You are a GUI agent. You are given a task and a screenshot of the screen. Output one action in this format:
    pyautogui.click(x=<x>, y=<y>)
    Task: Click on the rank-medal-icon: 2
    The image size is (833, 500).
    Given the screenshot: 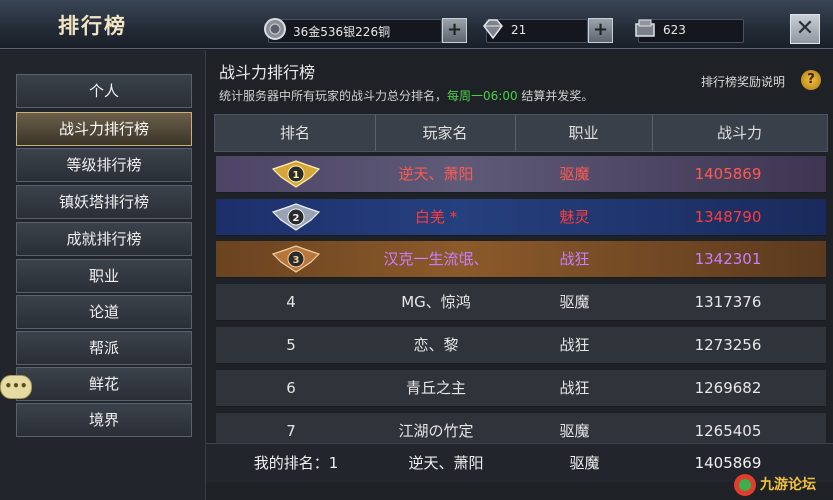 What is the action you would take?
    pyautogui.click(x=296, y=217)
    